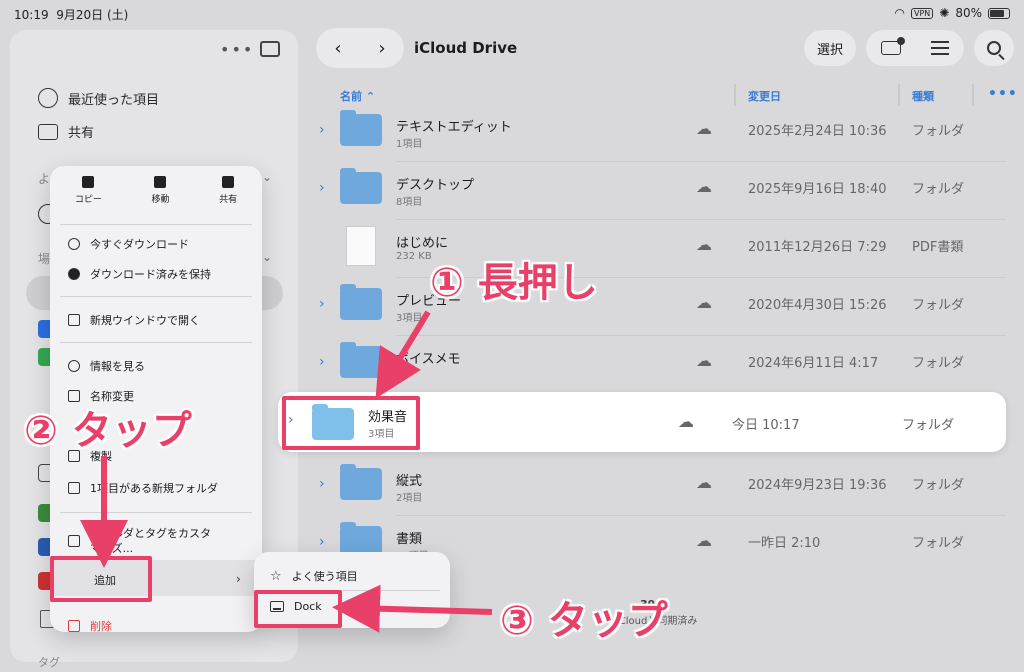 This screenshot has width=1024, height=672. I want to click on arrow-to-dock, so click(412, 608).